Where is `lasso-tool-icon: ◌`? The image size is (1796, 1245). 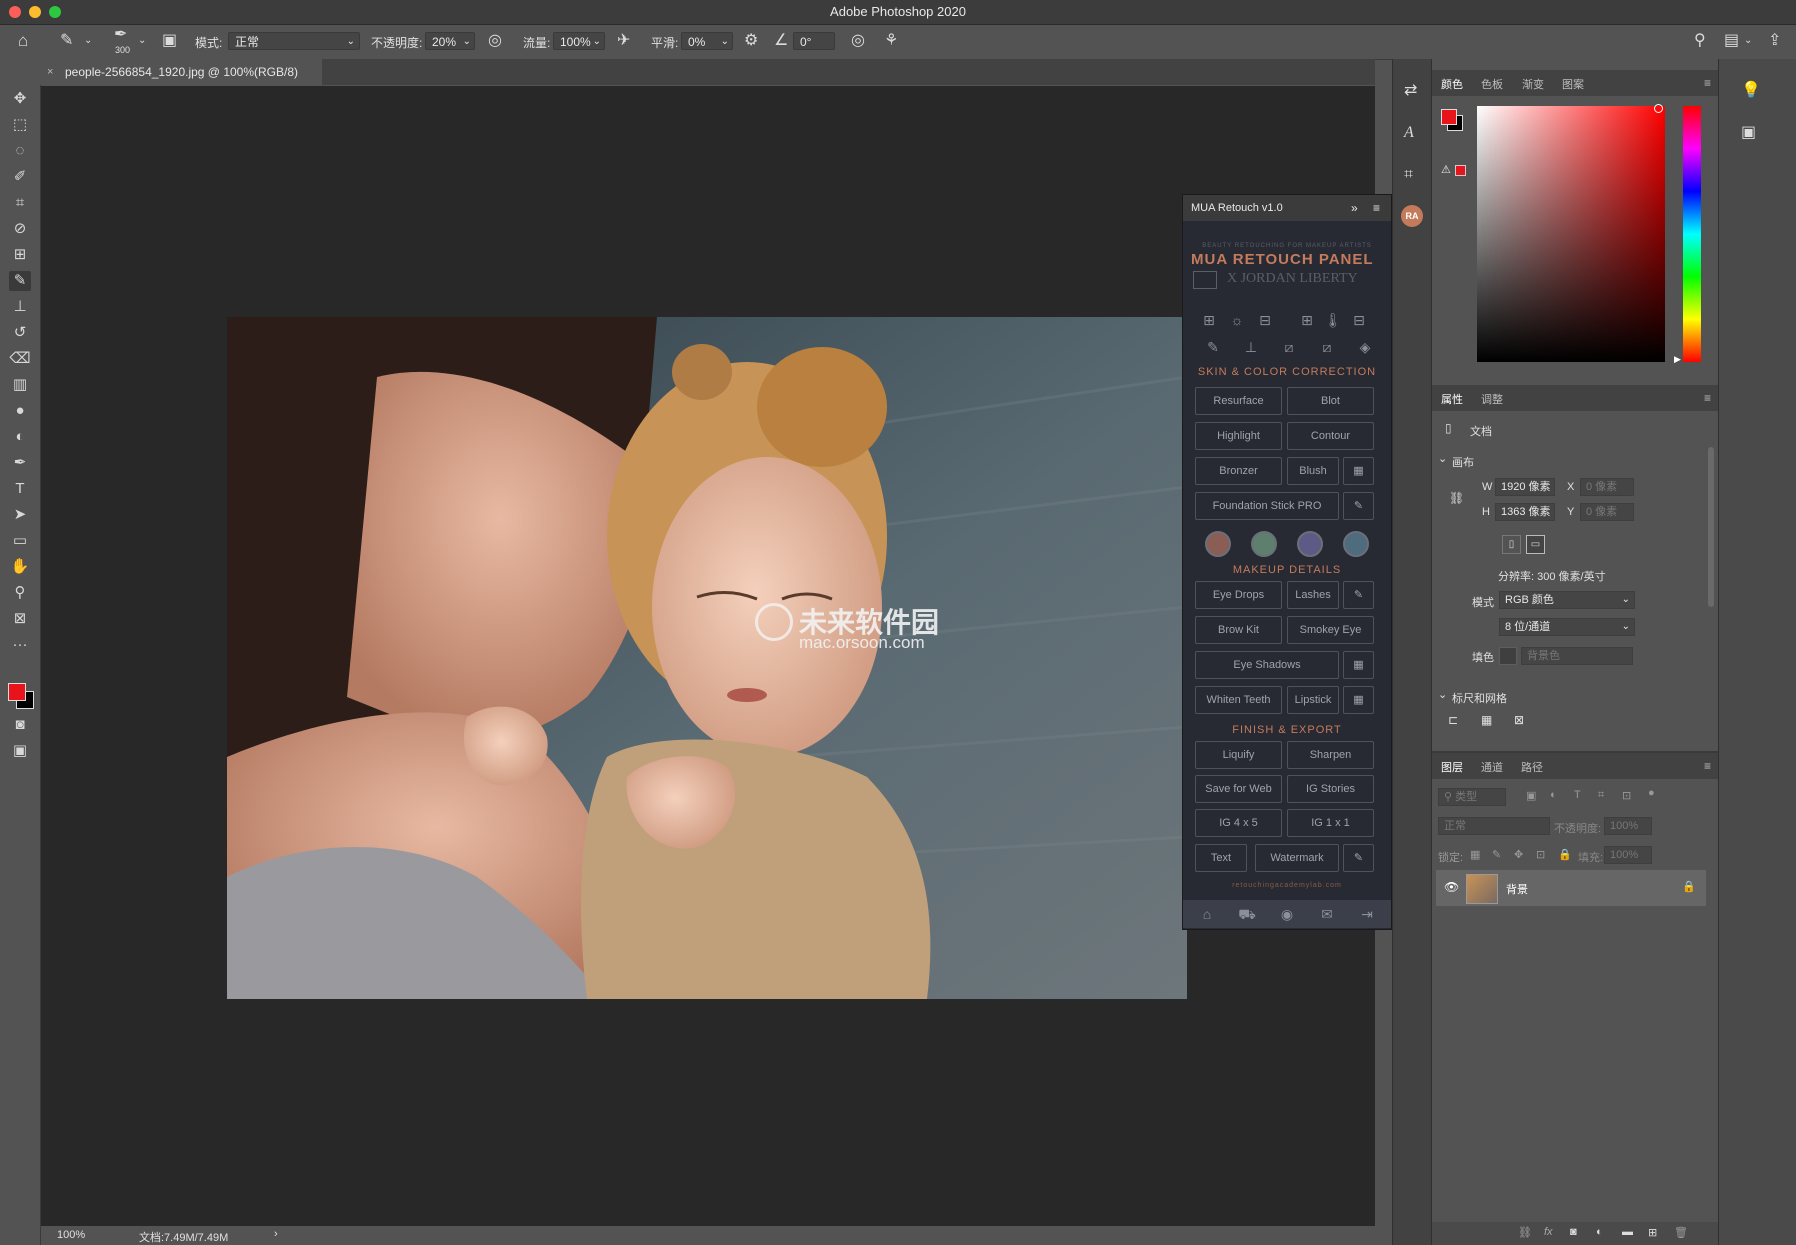
lasso-tool-icon: ◌ is located at coordinates (20, 151).